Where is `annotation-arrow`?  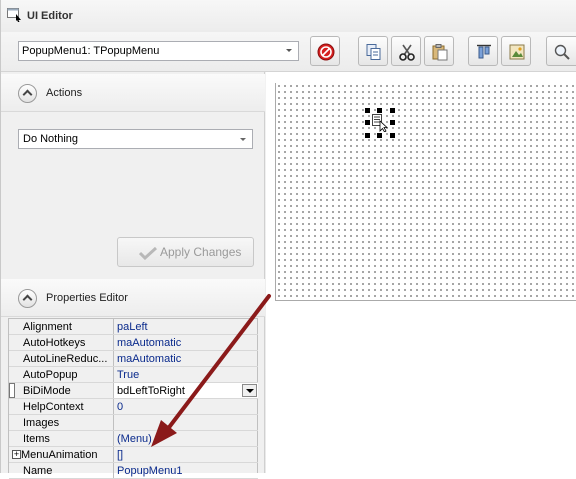
annotation-arrow is located at coordinates (211, 370).